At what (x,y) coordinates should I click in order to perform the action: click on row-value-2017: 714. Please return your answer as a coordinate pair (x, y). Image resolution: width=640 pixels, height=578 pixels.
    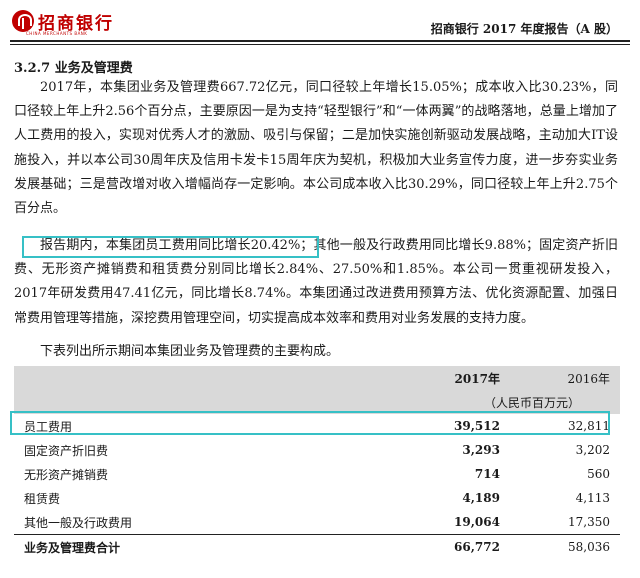
    Looking at the image, I should click on (487, 474).